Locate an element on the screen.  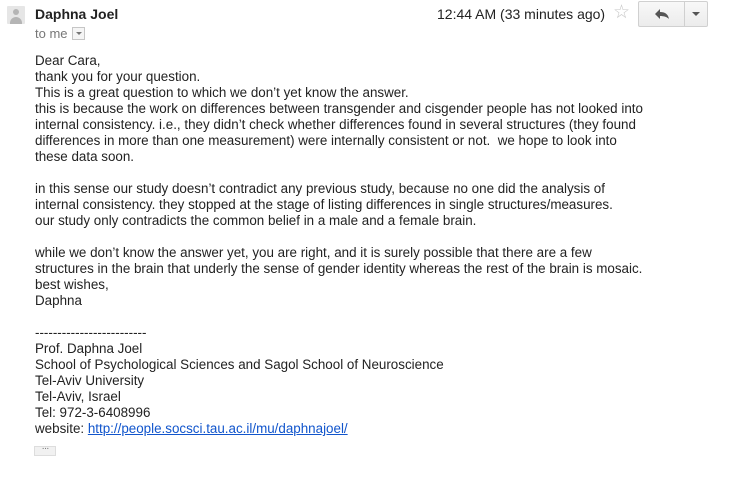
ellipsis-icon: ··· is located at coordinates (45, 448).